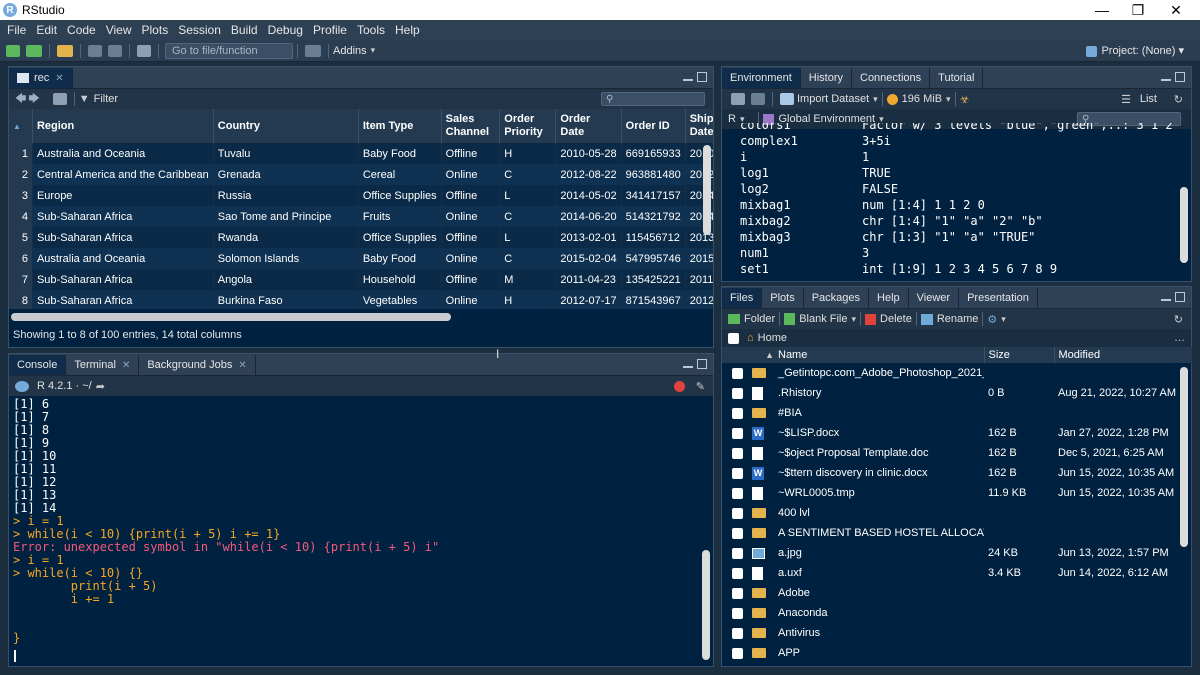  What do you see at coordinates (879, 633) in the screenshot?
I see `file-name-link: Antivirus` at bounding box center [879, 633].